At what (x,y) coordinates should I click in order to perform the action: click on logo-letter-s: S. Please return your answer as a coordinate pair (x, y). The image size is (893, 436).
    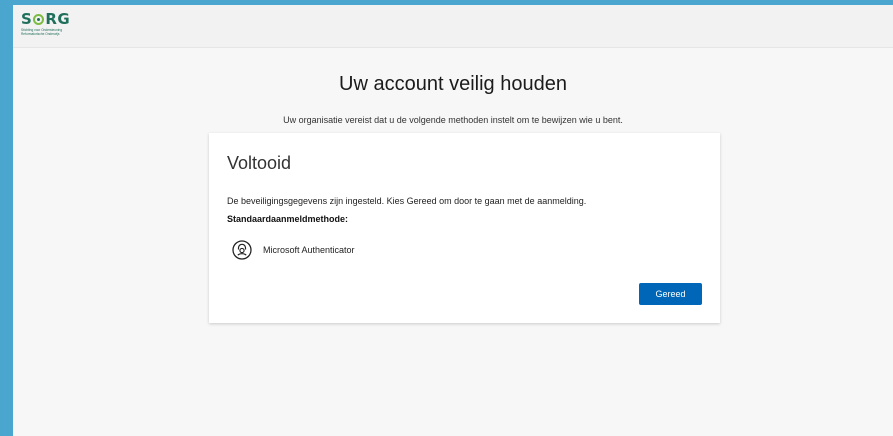
    Looking at the image, I should click on (27, 19).